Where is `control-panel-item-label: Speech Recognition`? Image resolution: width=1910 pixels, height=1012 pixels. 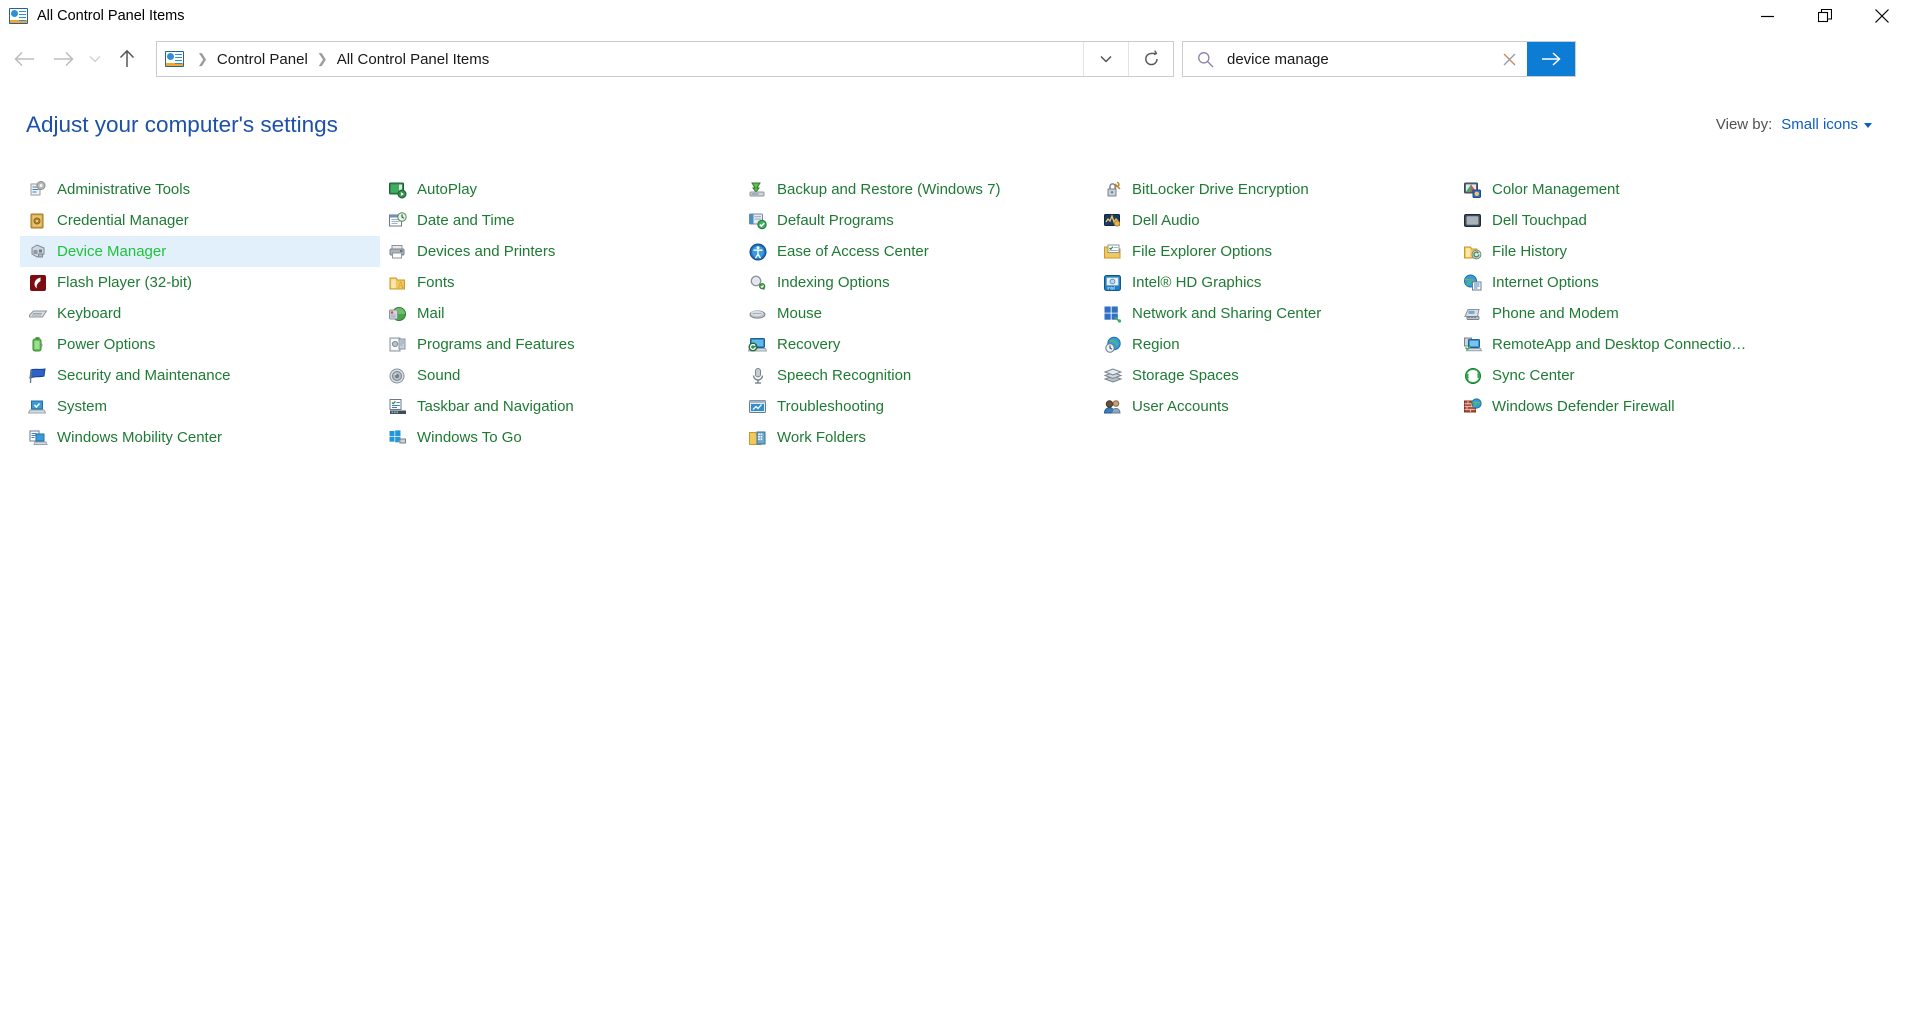
control-panel-item-label: Speech Recognition is located at coordinates (844, 375).